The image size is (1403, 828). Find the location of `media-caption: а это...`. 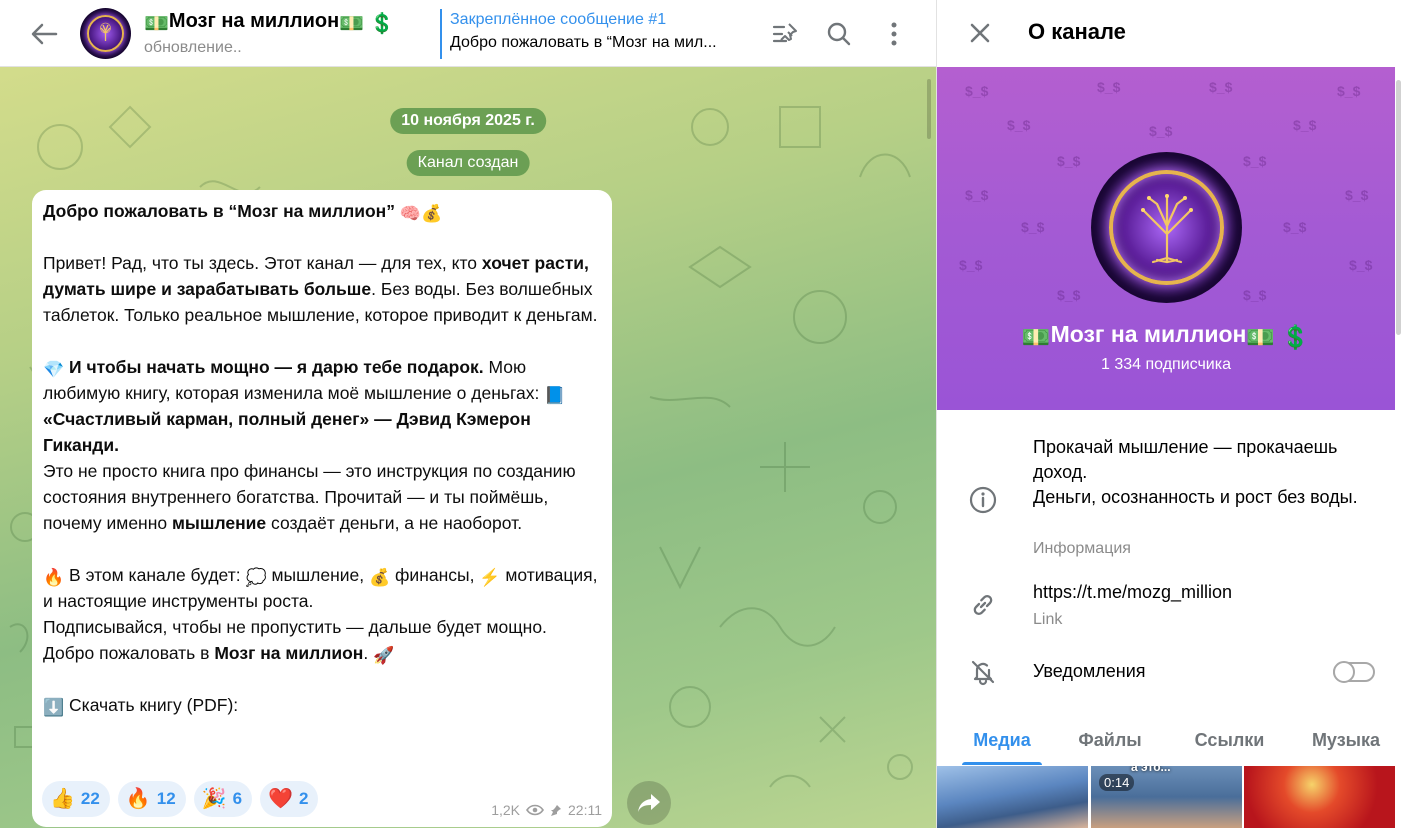

media-caption: а это... is located at coordinates (1151, 770).